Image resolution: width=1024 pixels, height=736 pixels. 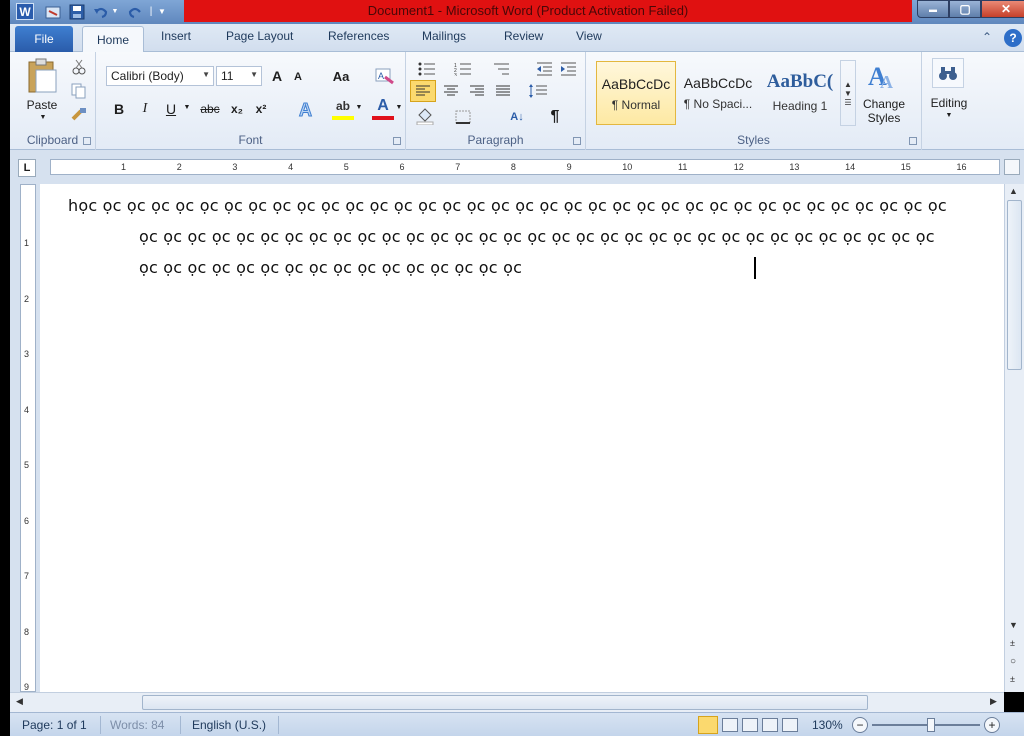 I want to click on horizontal-scrollbar: ◀ ▶, so click(x=507, y=702).